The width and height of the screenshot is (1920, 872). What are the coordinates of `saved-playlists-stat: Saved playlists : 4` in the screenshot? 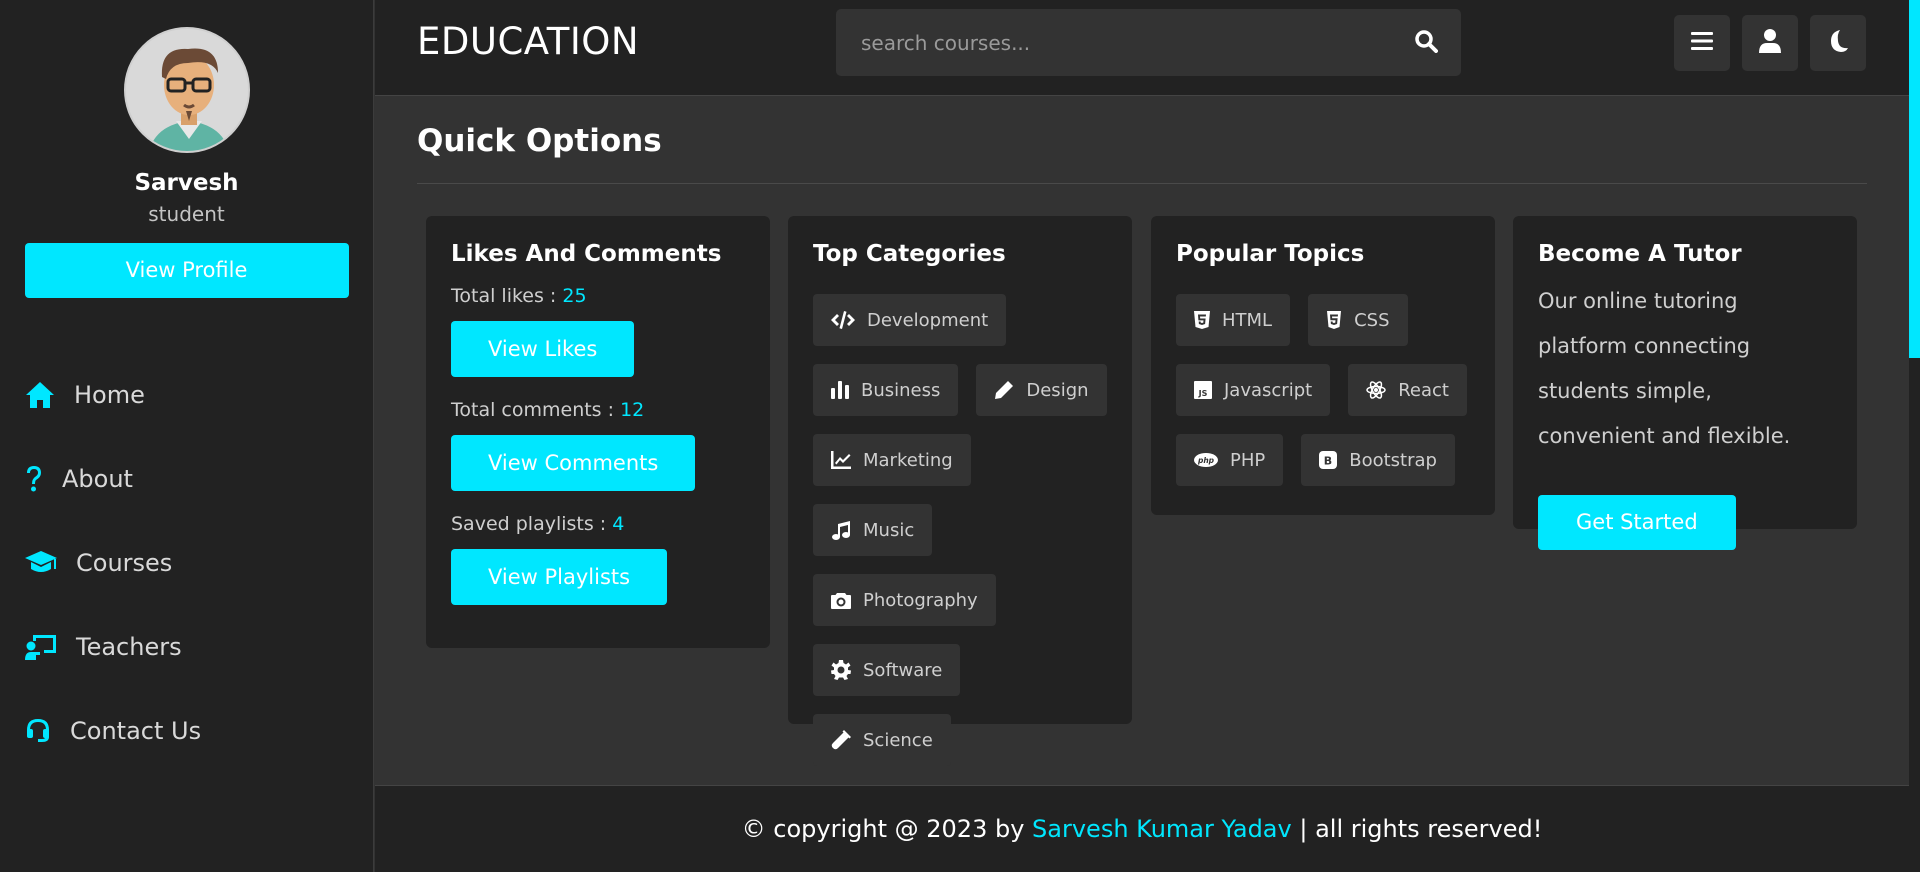 It's located at (598, 524).